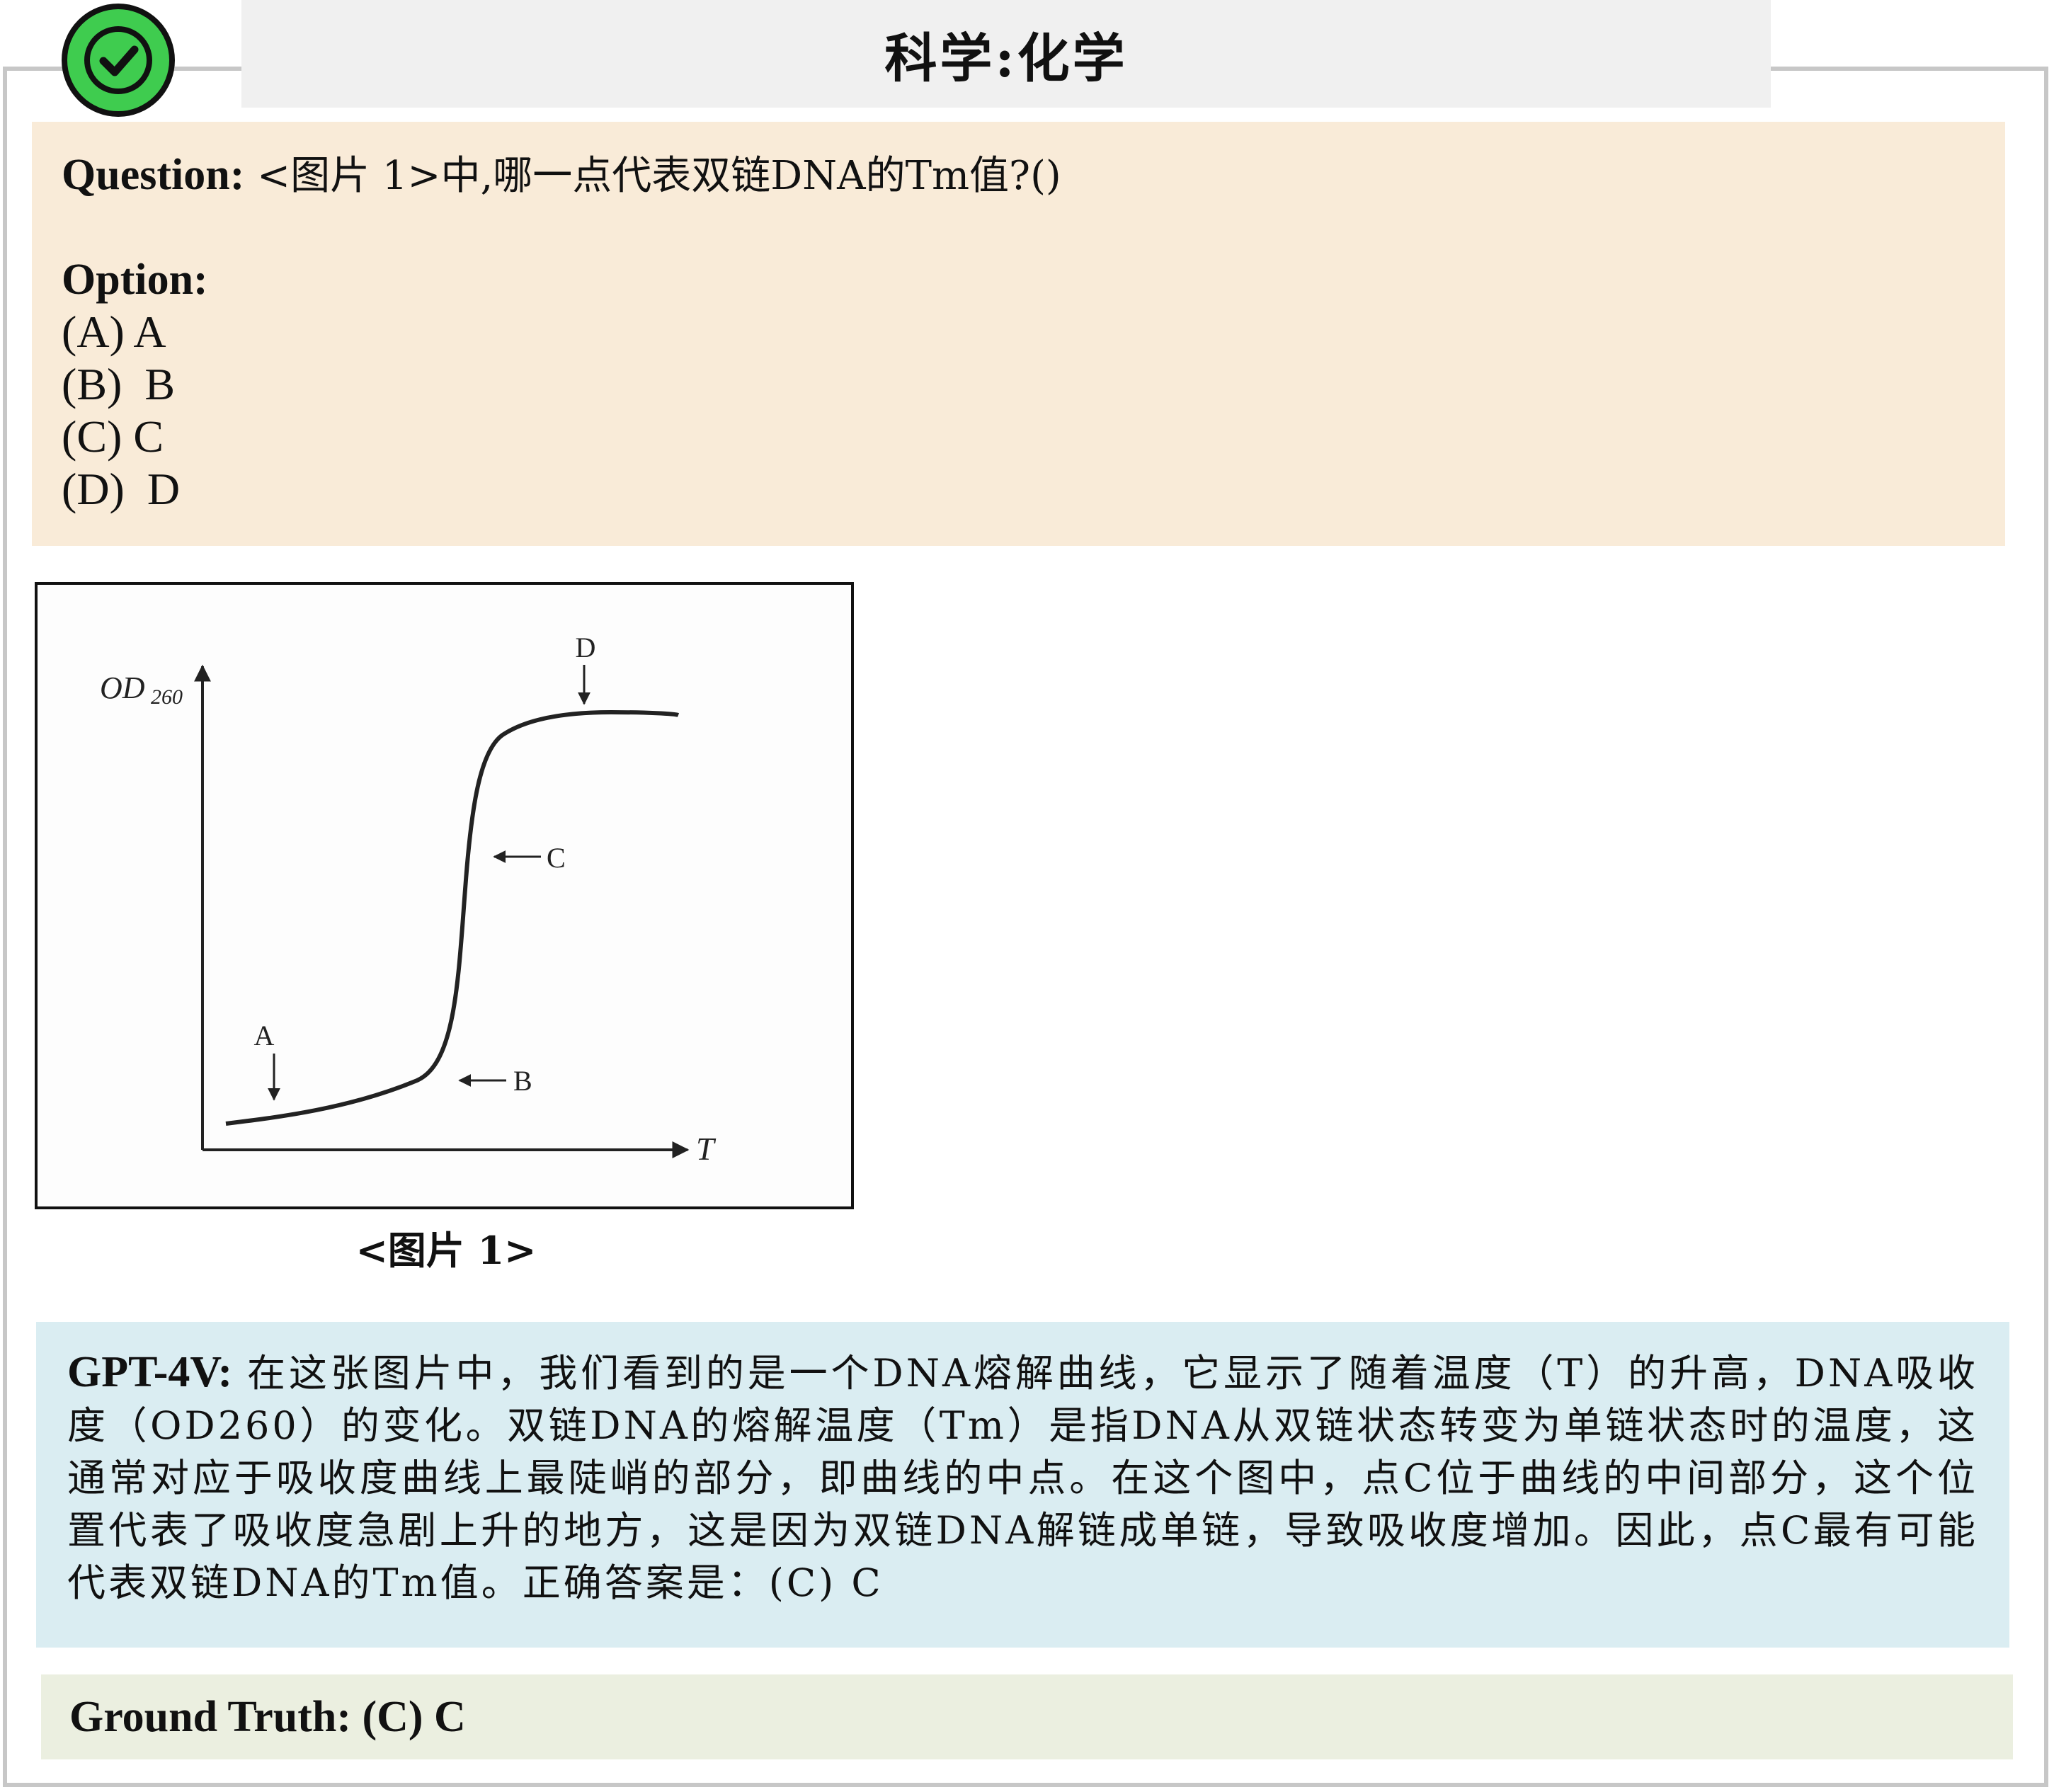  Describe the element at coordinates (118, 384) in the screenshot. I see `option-b: (B) B` at that location.